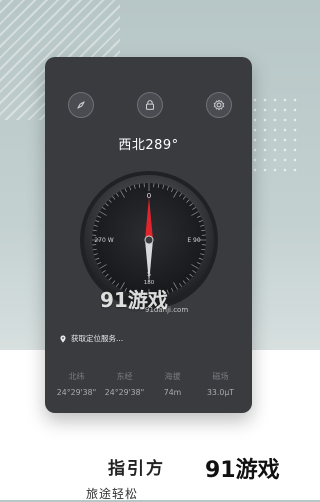 The width and height of the screenshot is (320, 502). Describe the element at coordinates (194, 240) in the screenshot. I see `compass-east-label: E 90` at that location.